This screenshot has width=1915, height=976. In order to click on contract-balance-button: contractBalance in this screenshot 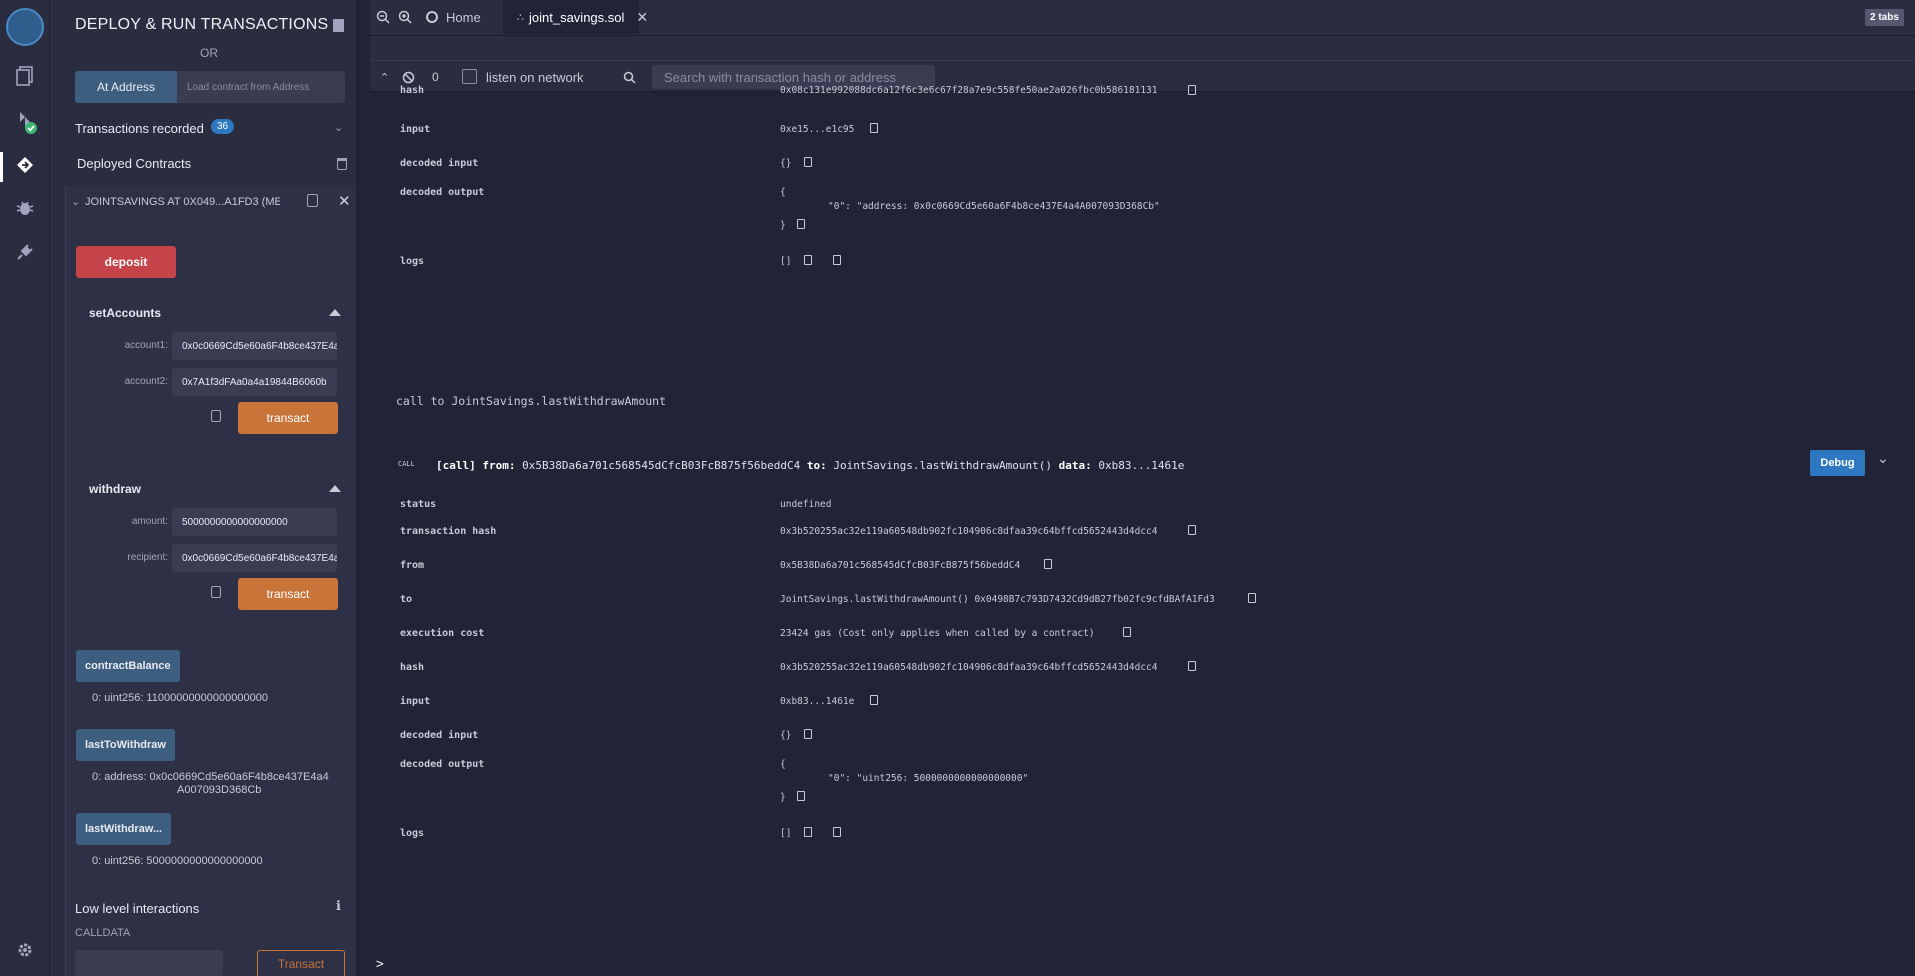, I will do `click(128, 666)`.